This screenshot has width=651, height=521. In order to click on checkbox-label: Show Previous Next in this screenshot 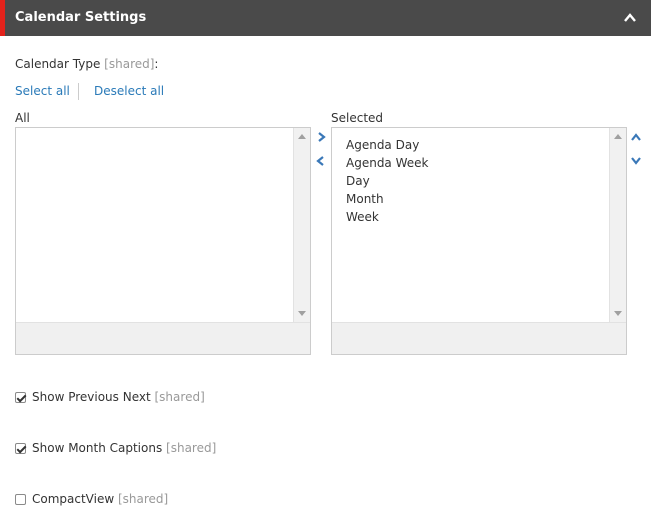, I will do `click(91, 397)`.